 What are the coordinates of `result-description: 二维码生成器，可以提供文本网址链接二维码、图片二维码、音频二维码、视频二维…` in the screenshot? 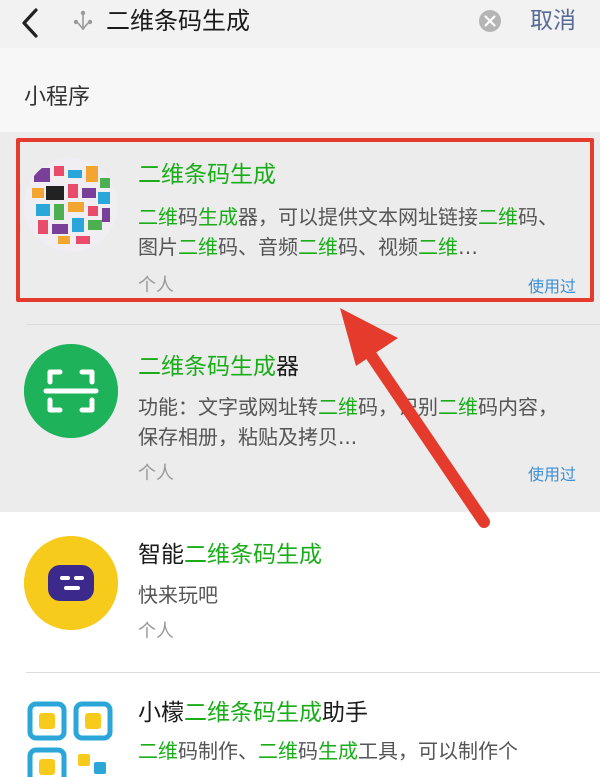 It's located at (356, 232).